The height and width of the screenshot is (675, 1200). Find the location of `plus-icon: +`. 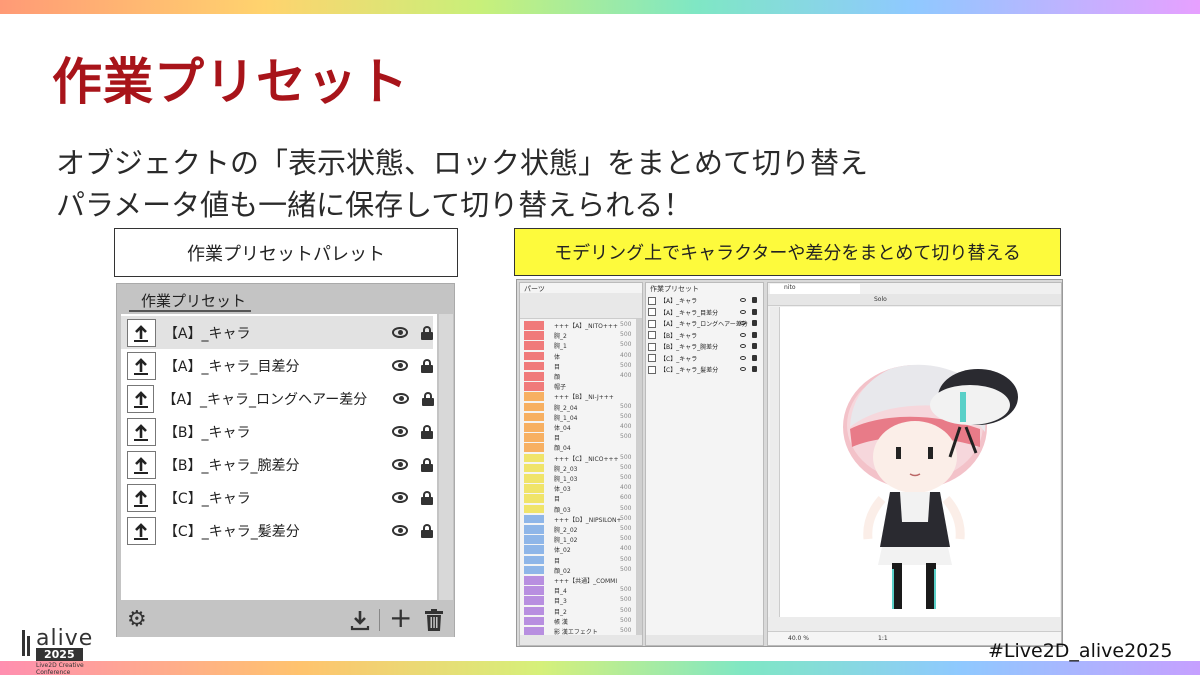

plus-icon: + is located at coordinates (400, 618).